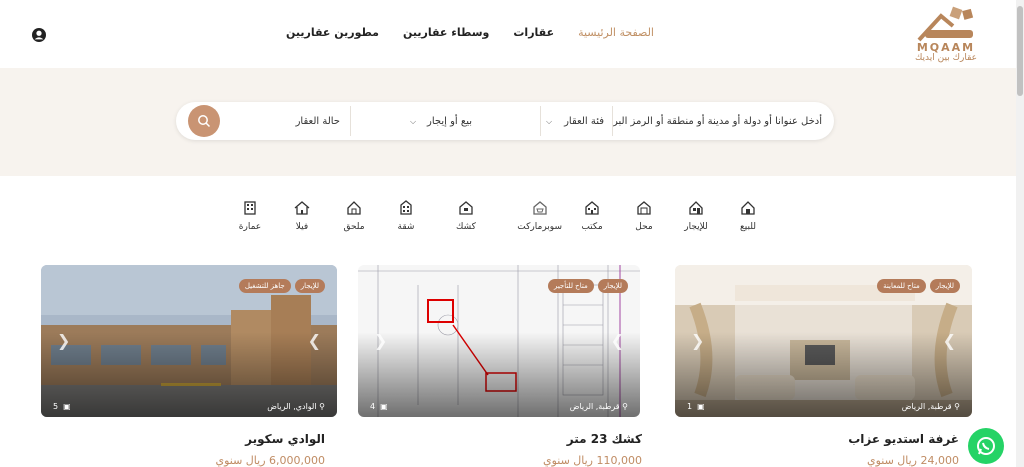  Describe the element at coordinates (373, 406) in the screenshot. I see `photo-count-text: 4` at that location.